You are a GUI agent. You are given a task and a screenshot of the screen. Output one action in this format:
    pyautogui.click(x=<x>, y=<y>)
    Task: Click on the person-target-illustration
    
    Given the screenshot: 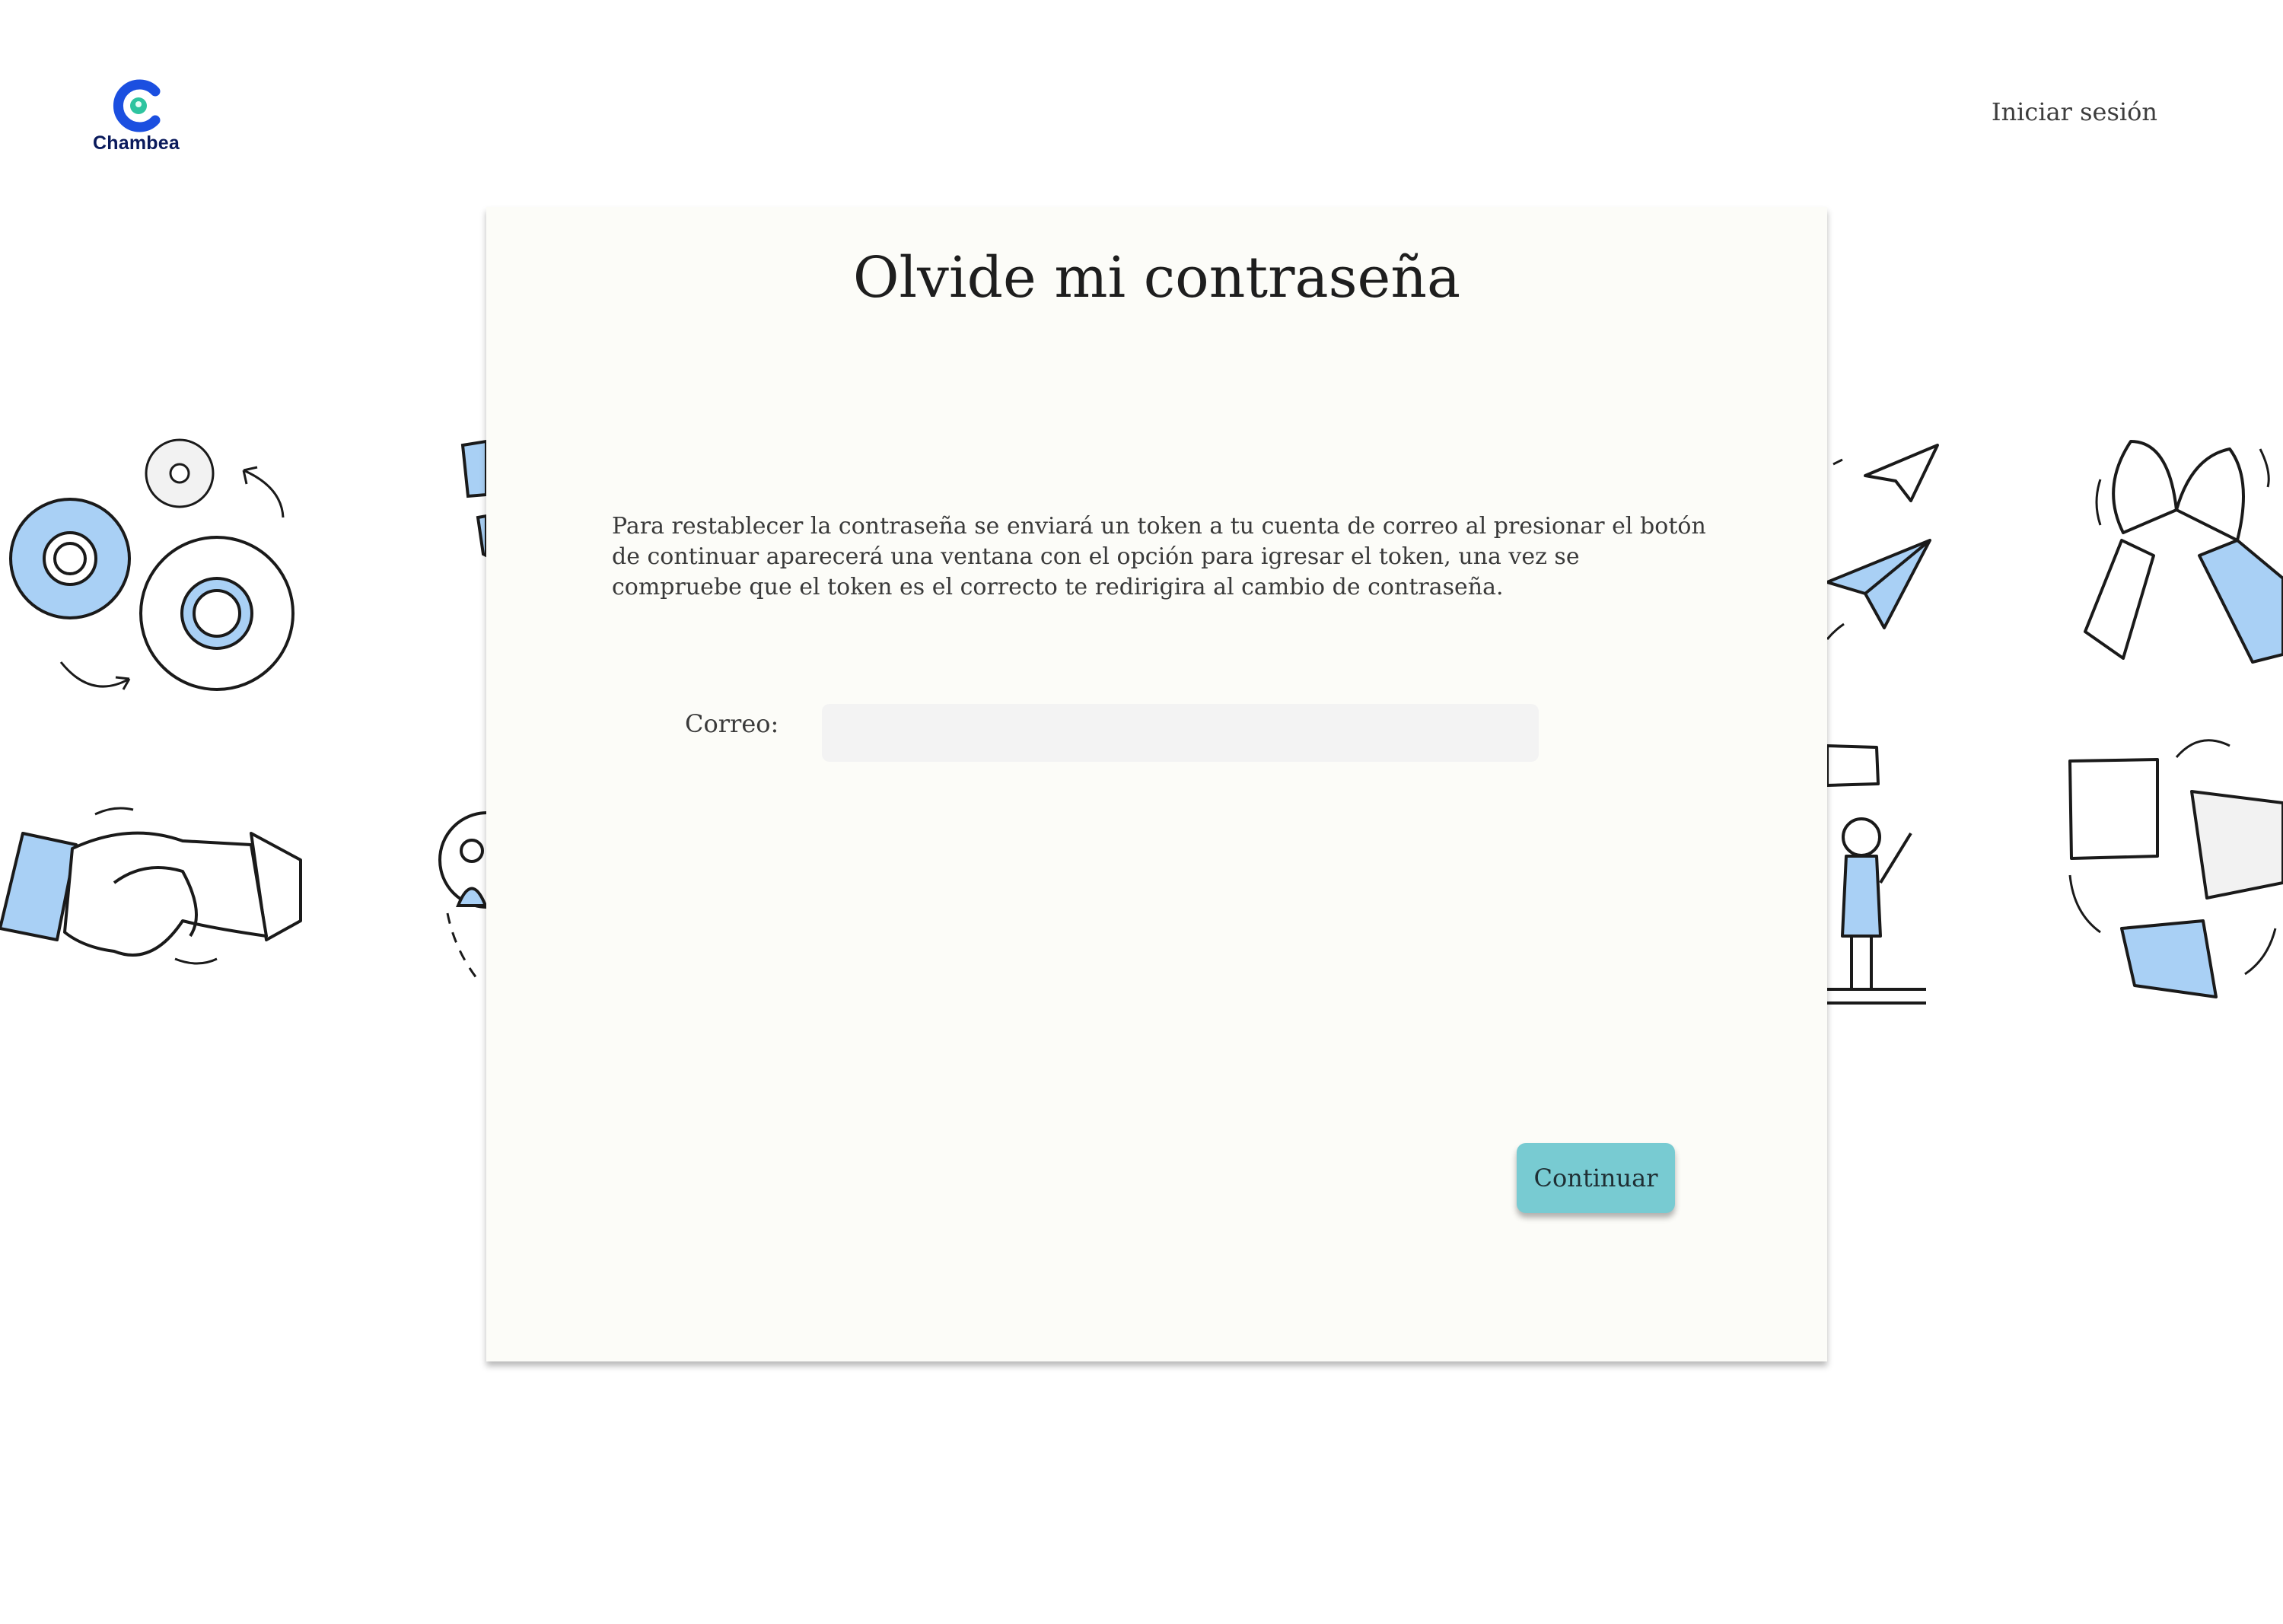 What is the action you would take?
    pyautogui.click(x=462, y=710)
    